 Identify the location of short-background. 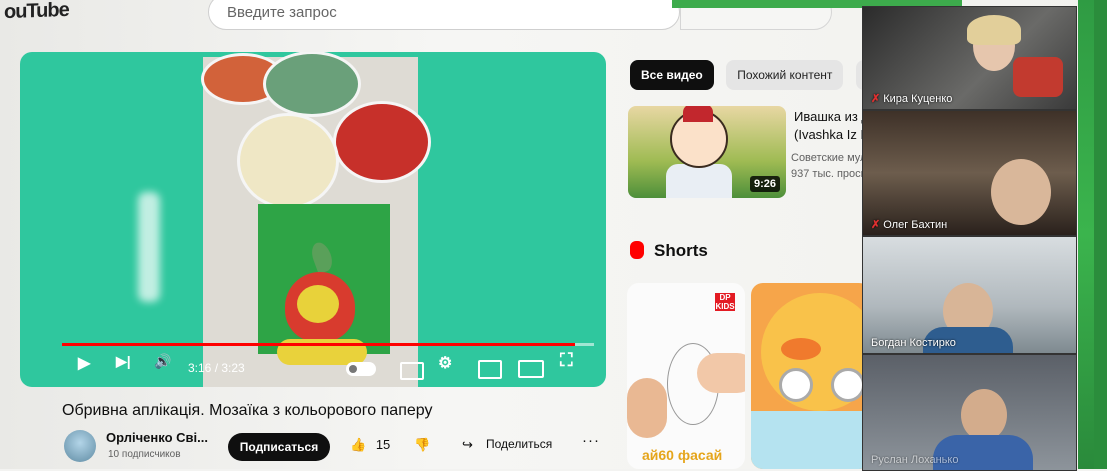
(811, 440).